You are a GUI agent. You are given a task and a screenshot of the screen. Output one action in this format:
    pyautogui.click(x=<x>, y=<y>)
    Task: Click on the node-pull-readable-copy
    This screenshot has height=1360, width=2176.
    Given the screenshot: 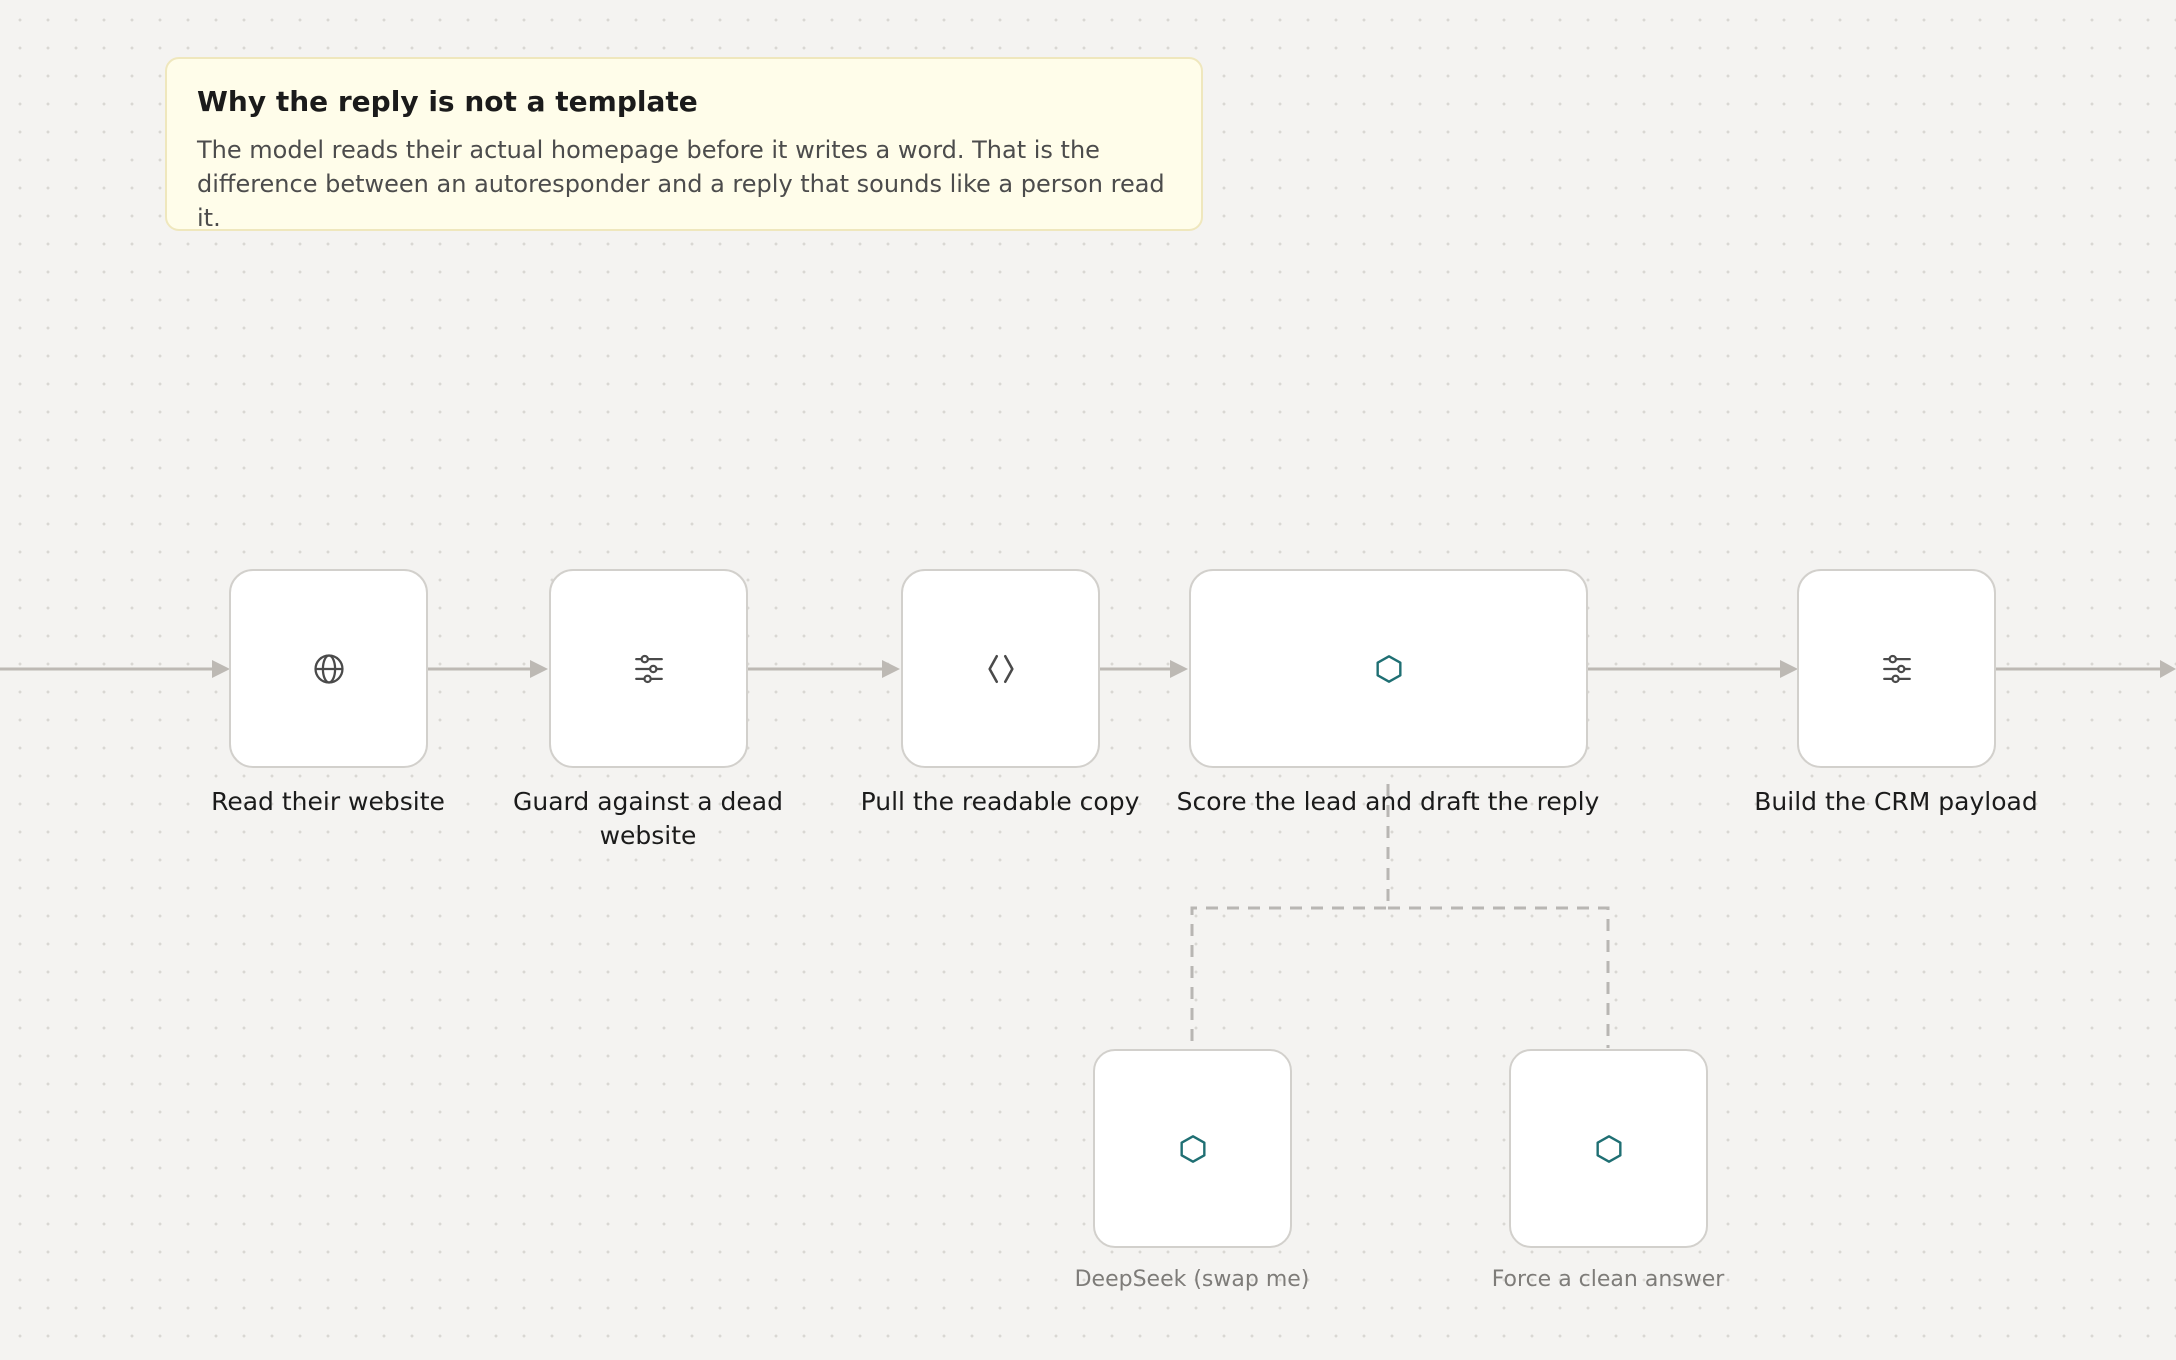 What is the action you would take?
    pyautogui.click(x=1000, y=668)
    